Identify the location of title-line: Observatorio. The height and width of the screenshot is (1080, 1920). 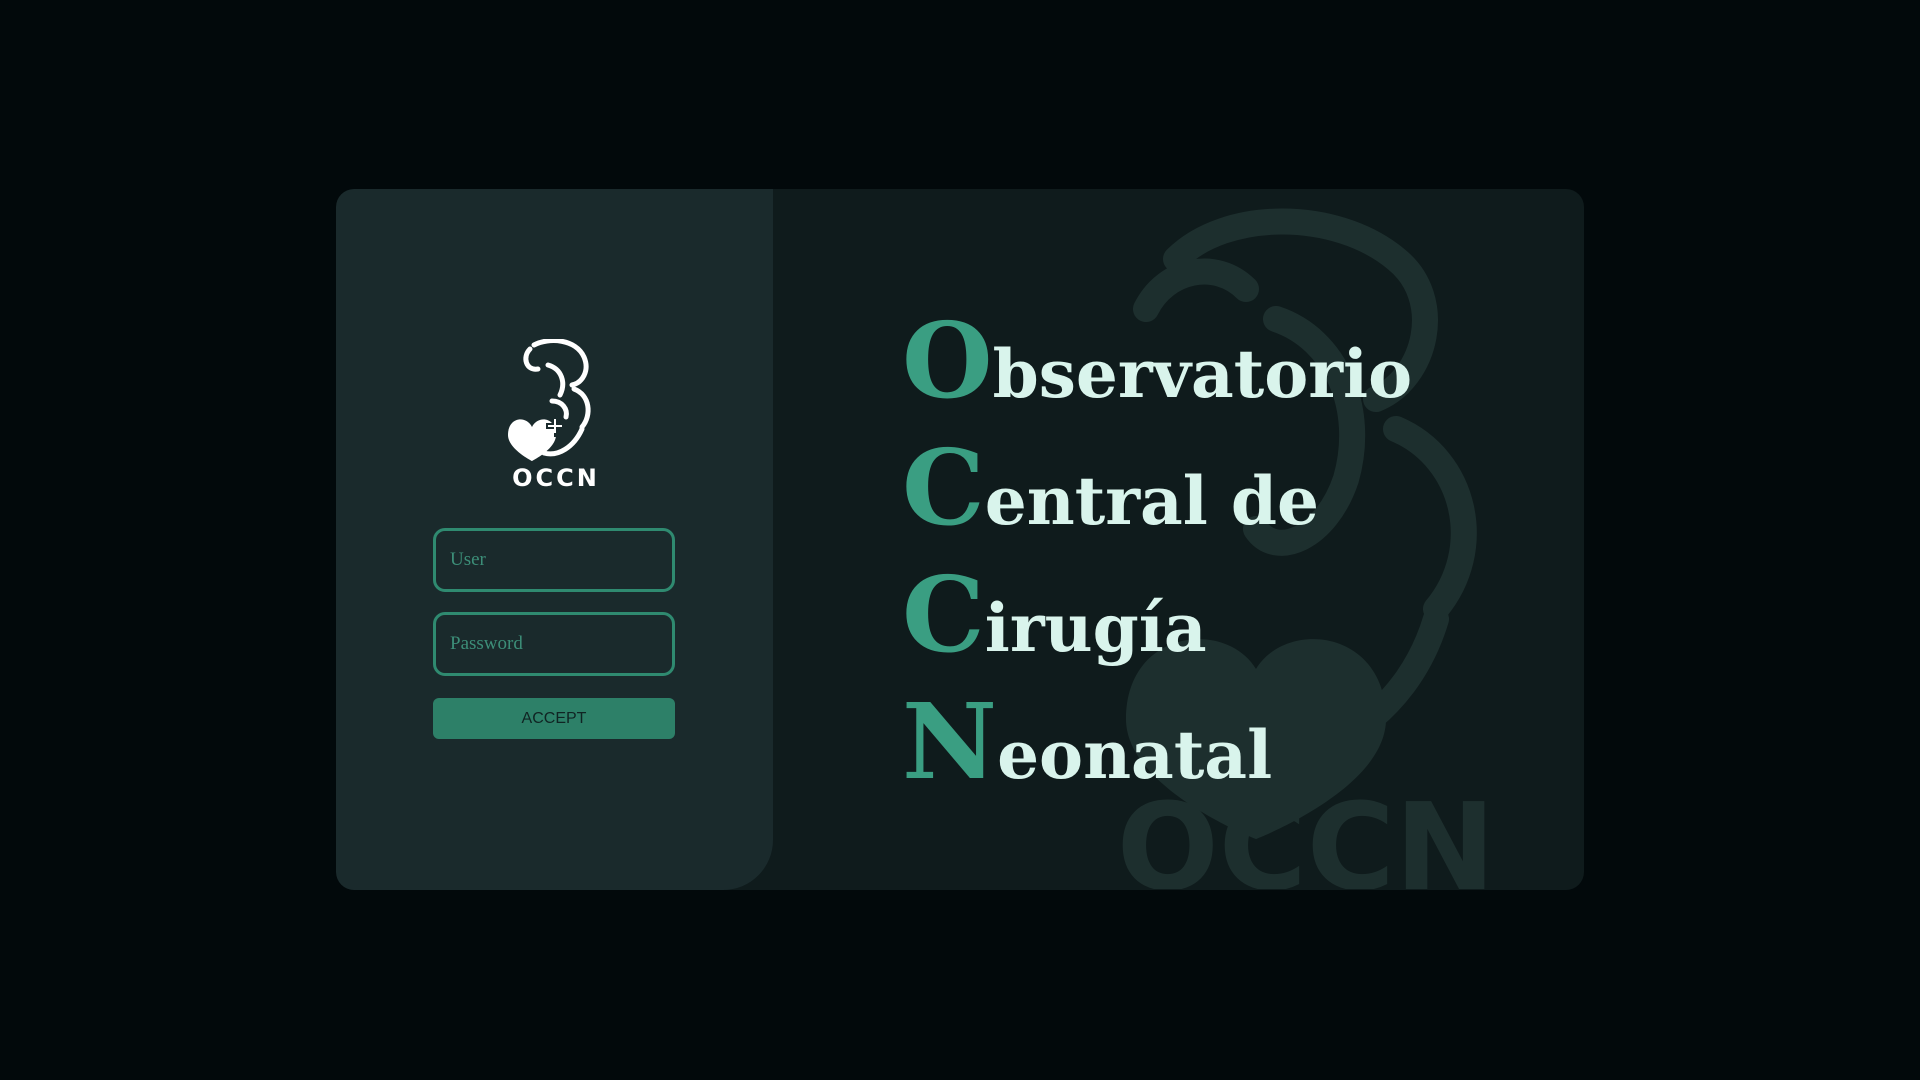
(1202, 360).